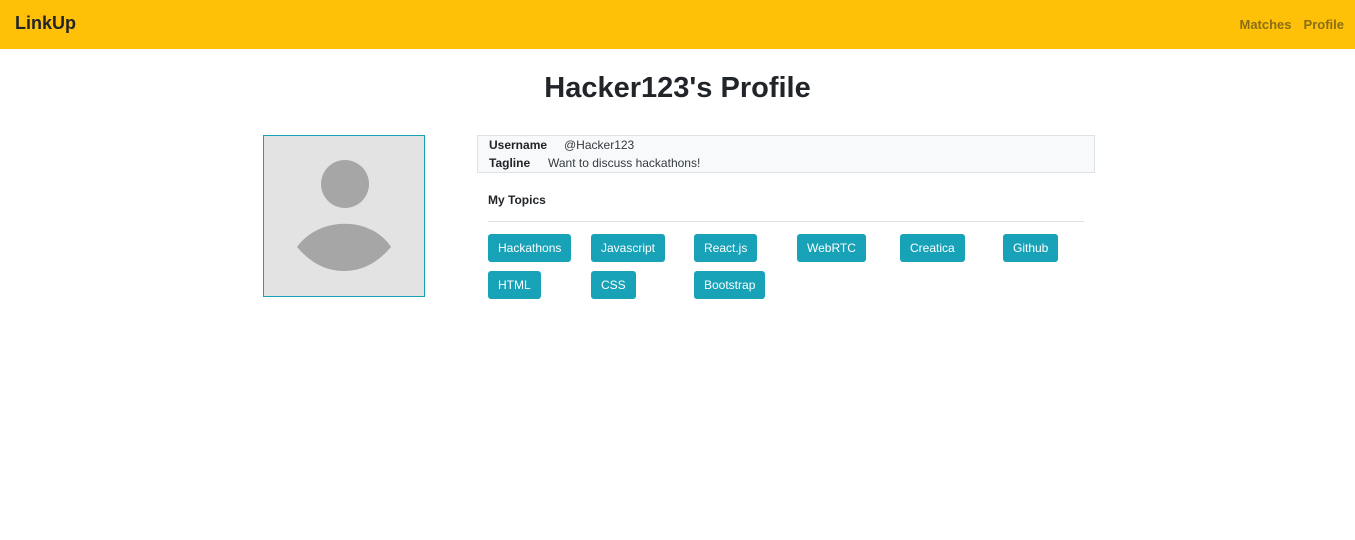  Describe the element at coordinates (518, 145) in the screenshot. I see `username-label: Username` at that location.